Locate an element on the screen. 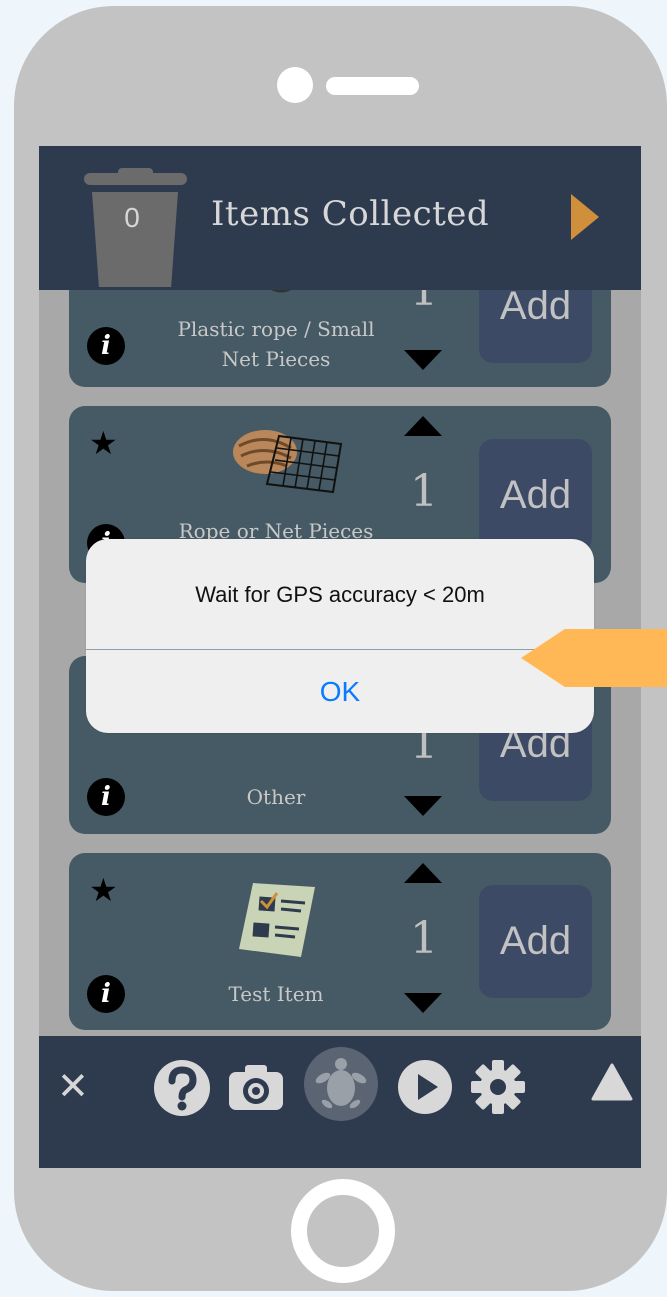 This screenshot has width=667, height=1297. gps-alert-dialog: Wait for GPS accuracy < 20m OK is located at coordinates (340, 636).